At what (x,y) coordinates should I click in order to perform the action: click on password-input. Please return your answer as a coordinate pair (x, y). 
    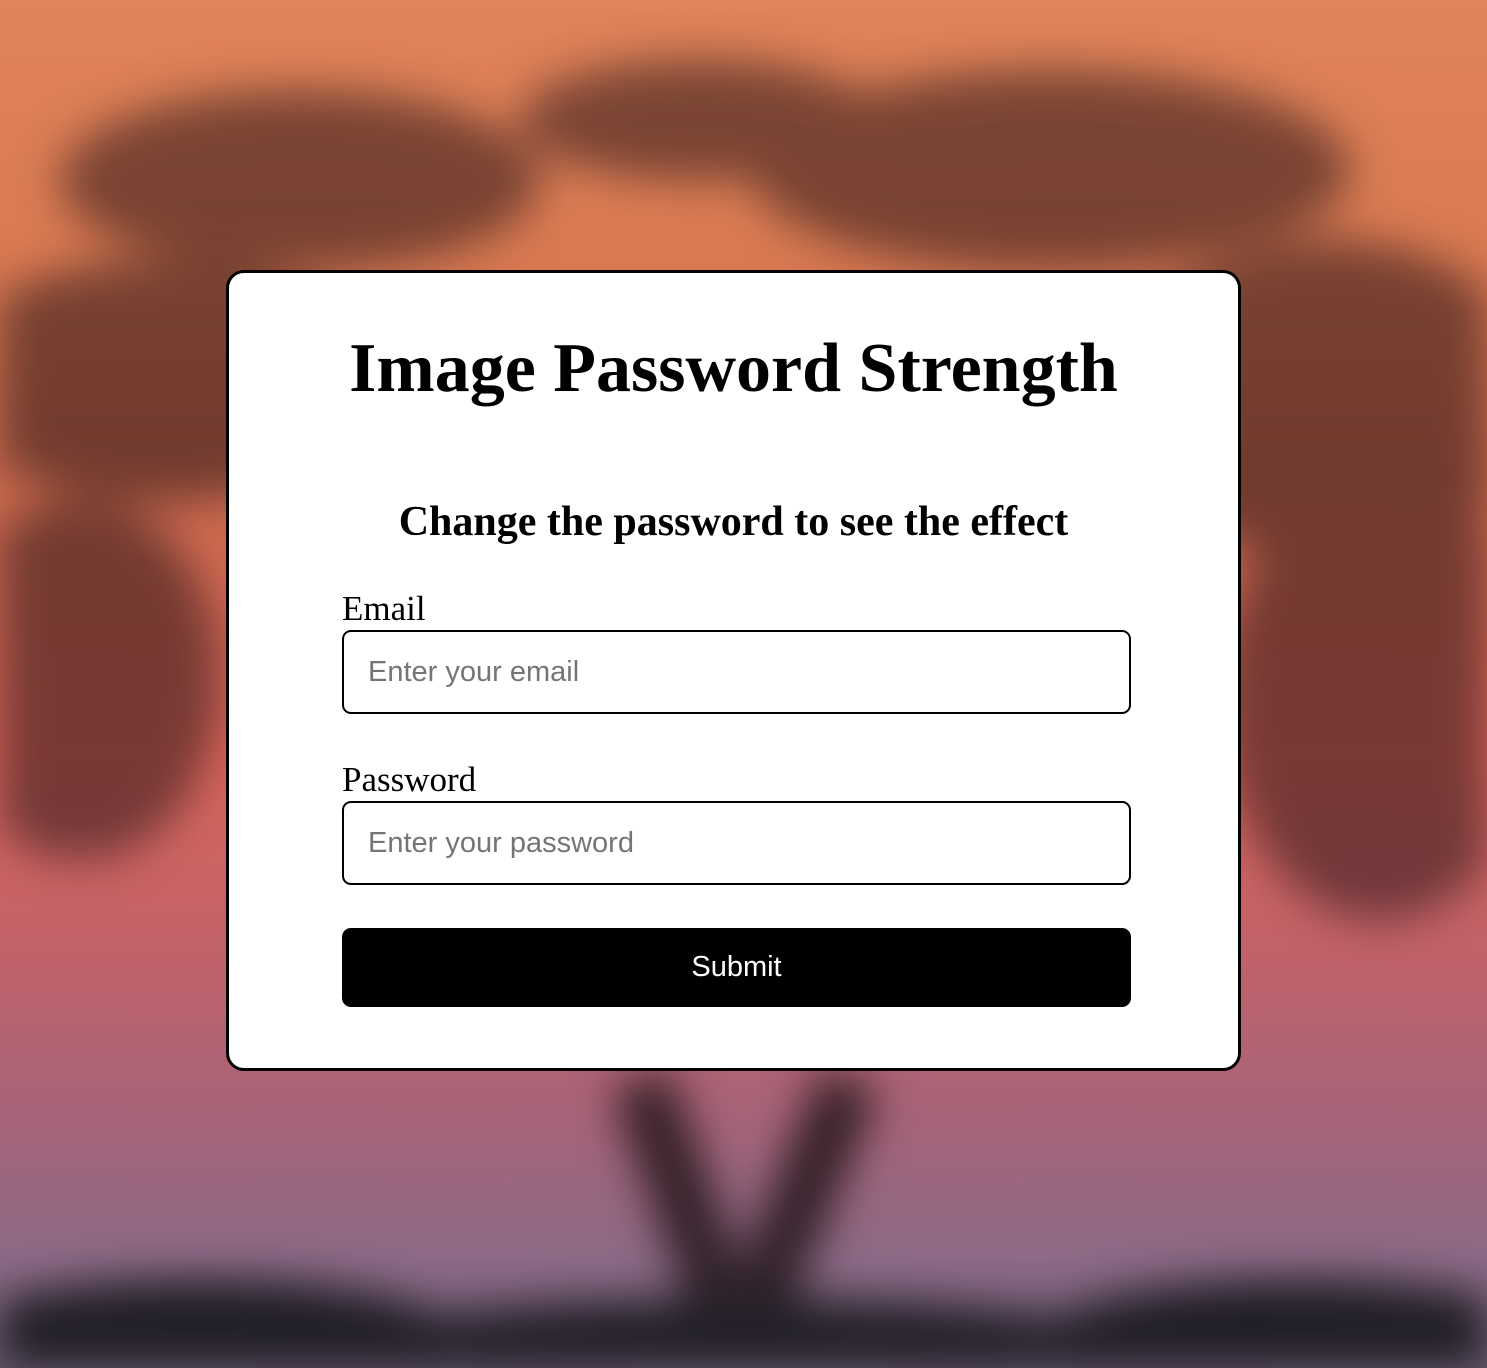
    Looking at the image, I should click on (736, 843).